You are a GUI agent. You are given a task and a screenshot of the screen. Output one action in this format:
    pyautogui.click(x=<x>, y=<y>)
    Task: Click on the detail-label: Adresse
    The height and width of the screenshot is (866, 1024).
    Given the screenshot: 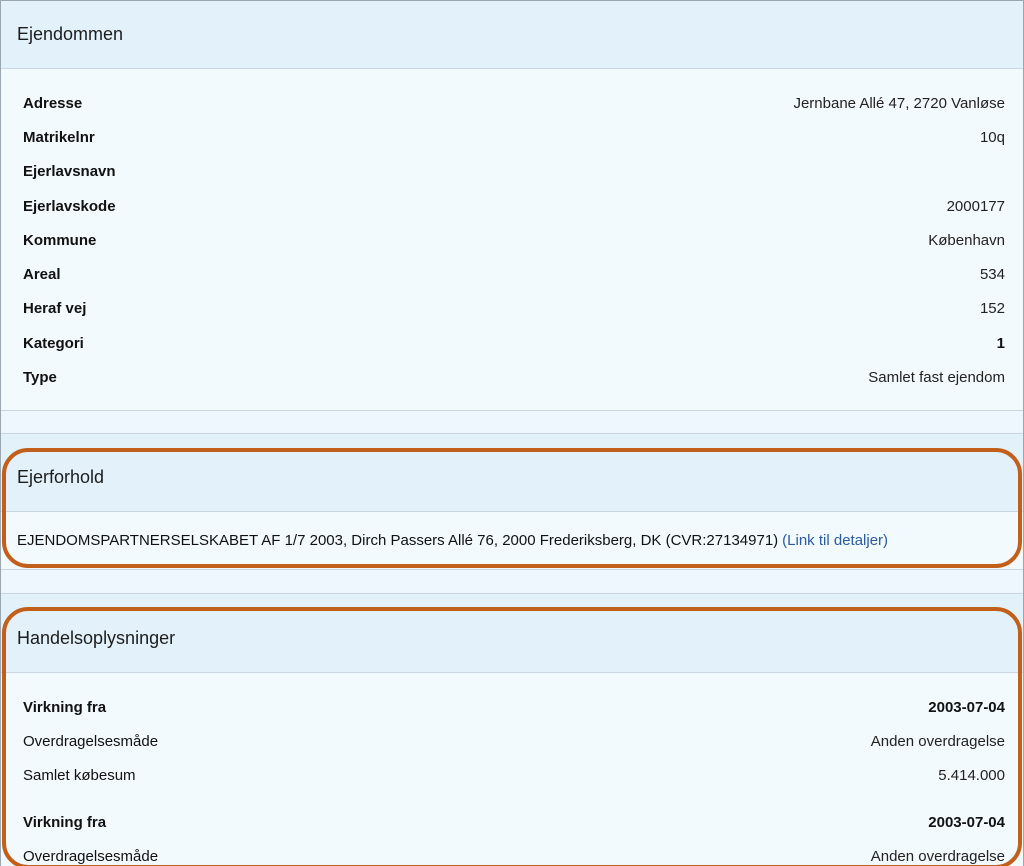 What is the action you would take?
    pyautogui.click(x=53, y=103)
    